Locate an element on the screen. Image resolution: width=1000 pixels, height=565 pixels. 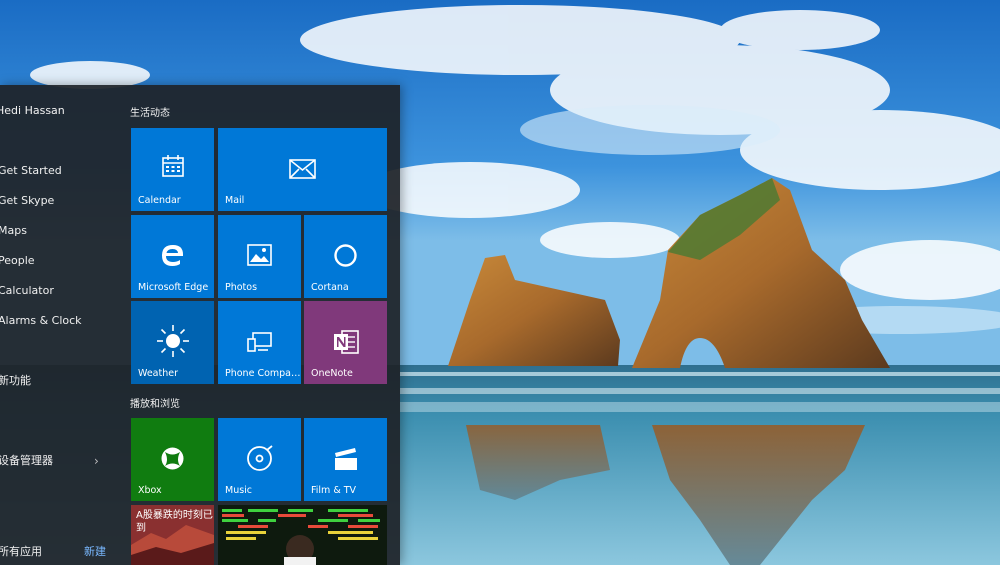
tile-mail: Mail is located at coordinates (302, 169).